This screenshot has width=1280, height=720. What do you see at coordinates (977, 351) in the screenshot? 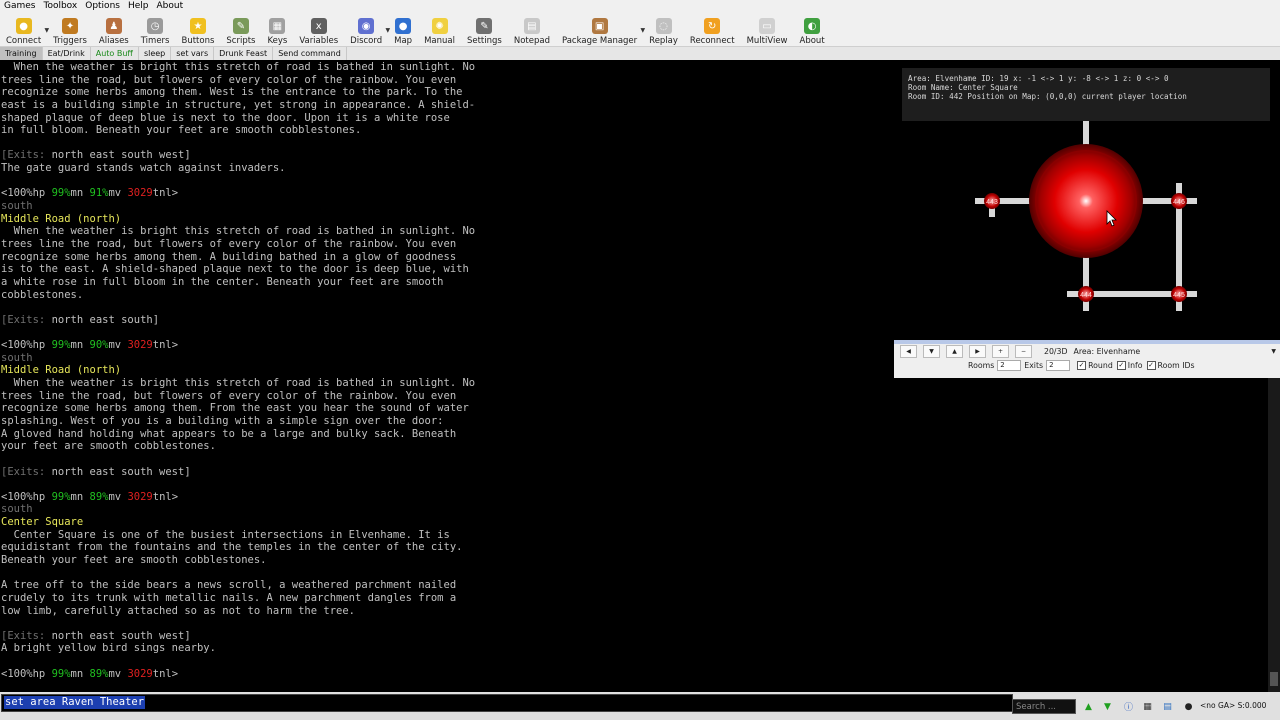
I see `map-right-button: ▶` at bounding box center [977, 351].